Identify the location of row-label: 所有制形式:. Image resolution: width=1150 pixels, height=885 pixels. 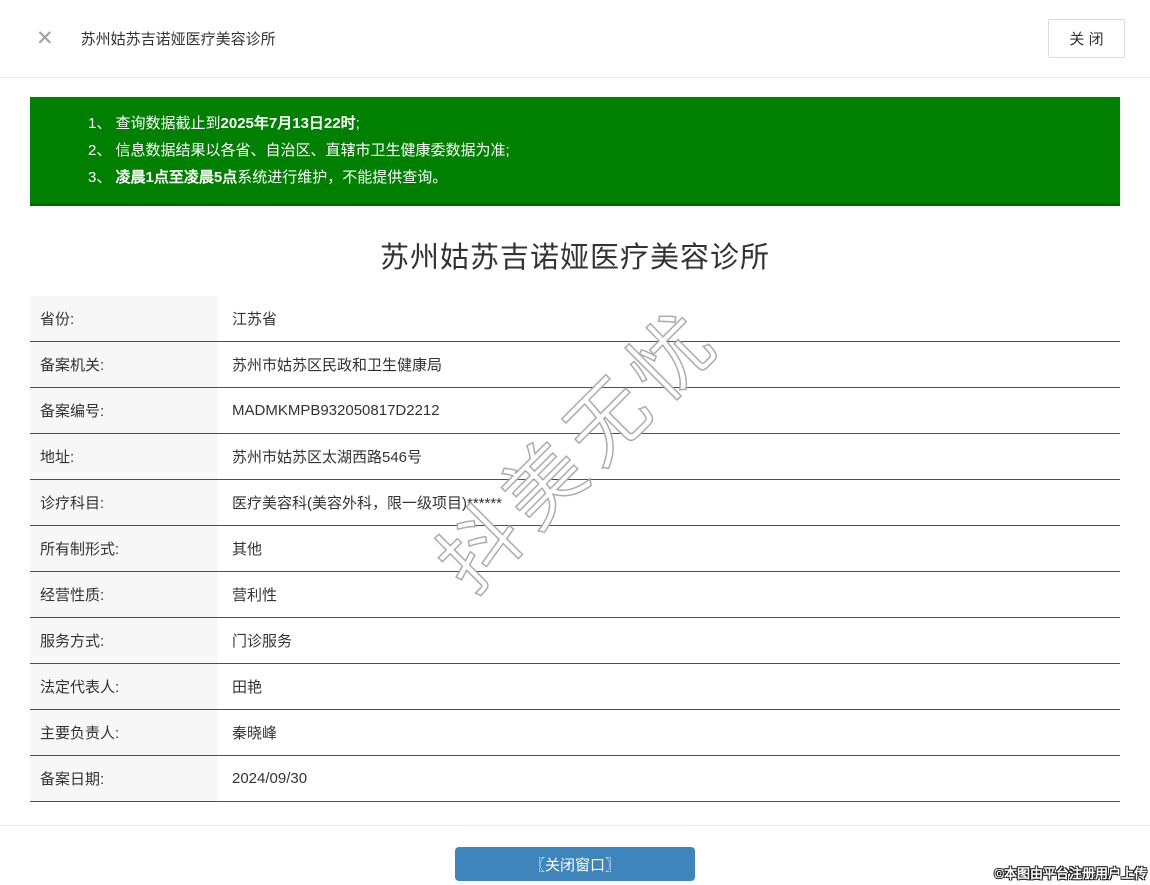
(124, 548).